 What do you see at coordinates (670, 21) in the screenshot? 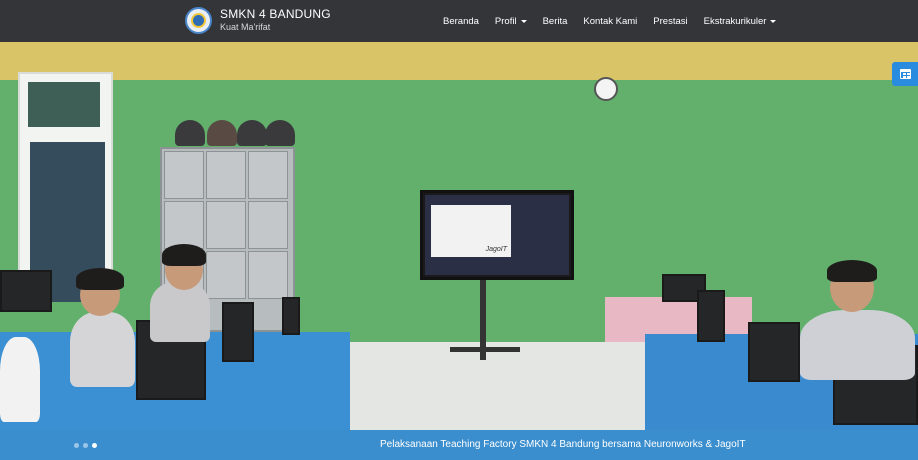
I see `nav-item-prestasi: Prestasi` at bounding box center [670, 21].